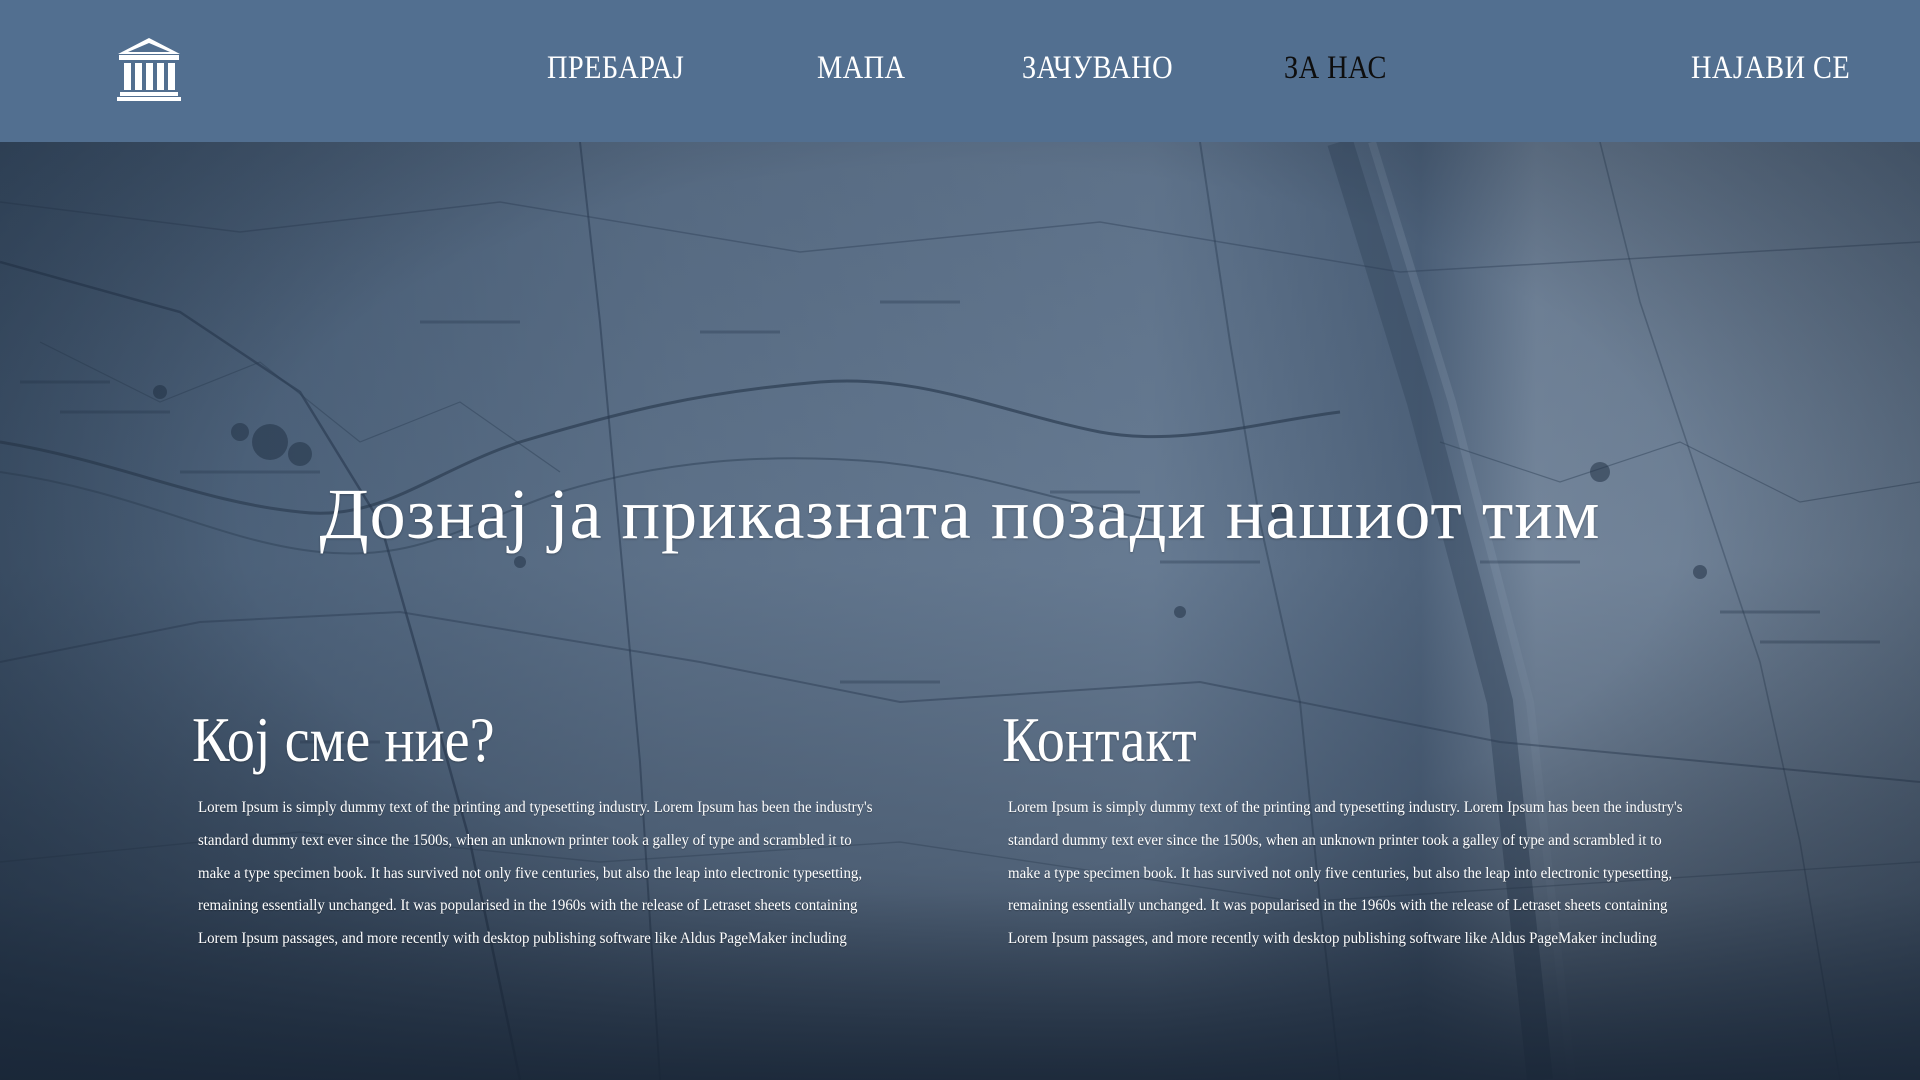 The height and width of the screenshot is (1080, 1920). What do you see at coordinates (1099, 739) in the screenshot?
I see `contact-heading: Контакт` at bounding box center [1099, 739].